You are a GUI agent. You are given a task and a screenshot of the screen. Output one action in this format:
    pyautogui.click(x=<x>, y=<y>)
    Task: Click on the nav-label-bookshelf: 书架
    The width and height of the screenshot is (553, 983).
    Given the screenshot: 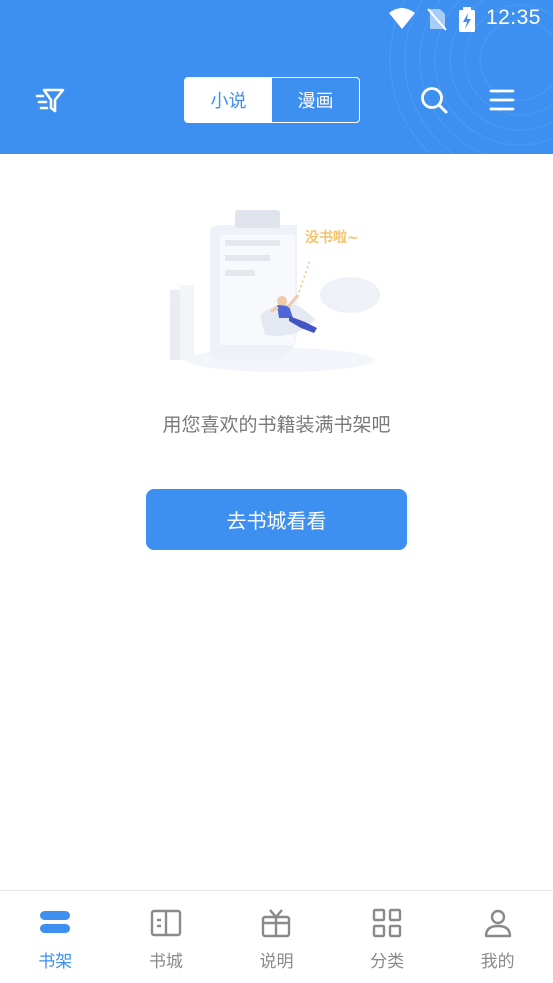 What is the action you would take?
    pyautogui.click(x=55, y=962)
    